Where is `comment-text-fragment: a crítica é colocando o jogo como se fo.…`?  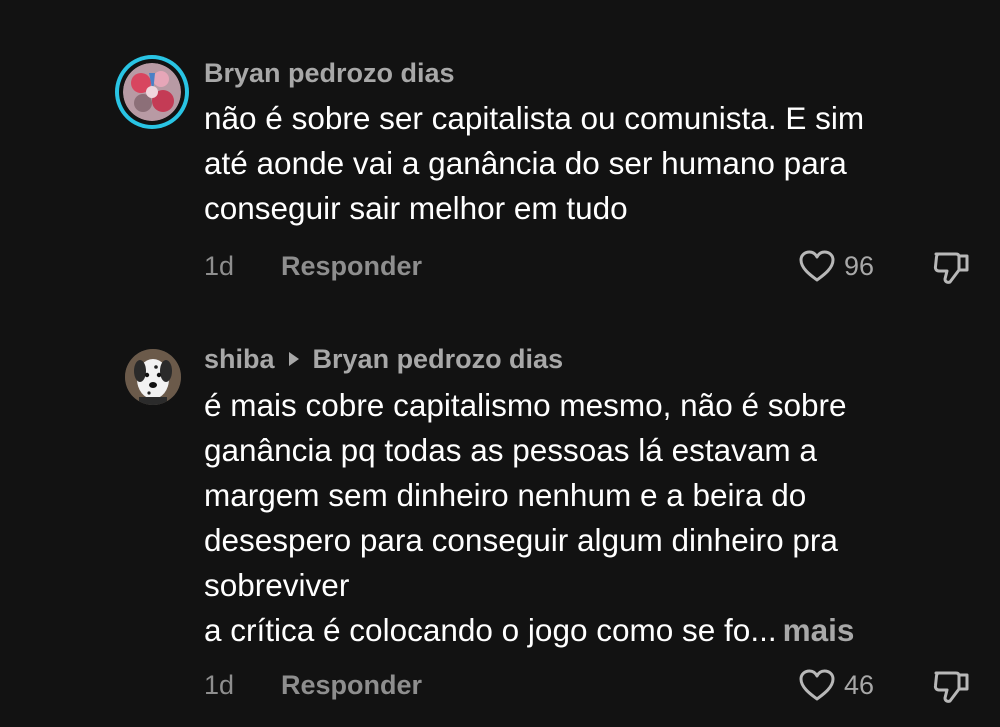
comment-text-fragment: a crítica é colocando o jogo como se fo.… is located at coordinates (490, 630).